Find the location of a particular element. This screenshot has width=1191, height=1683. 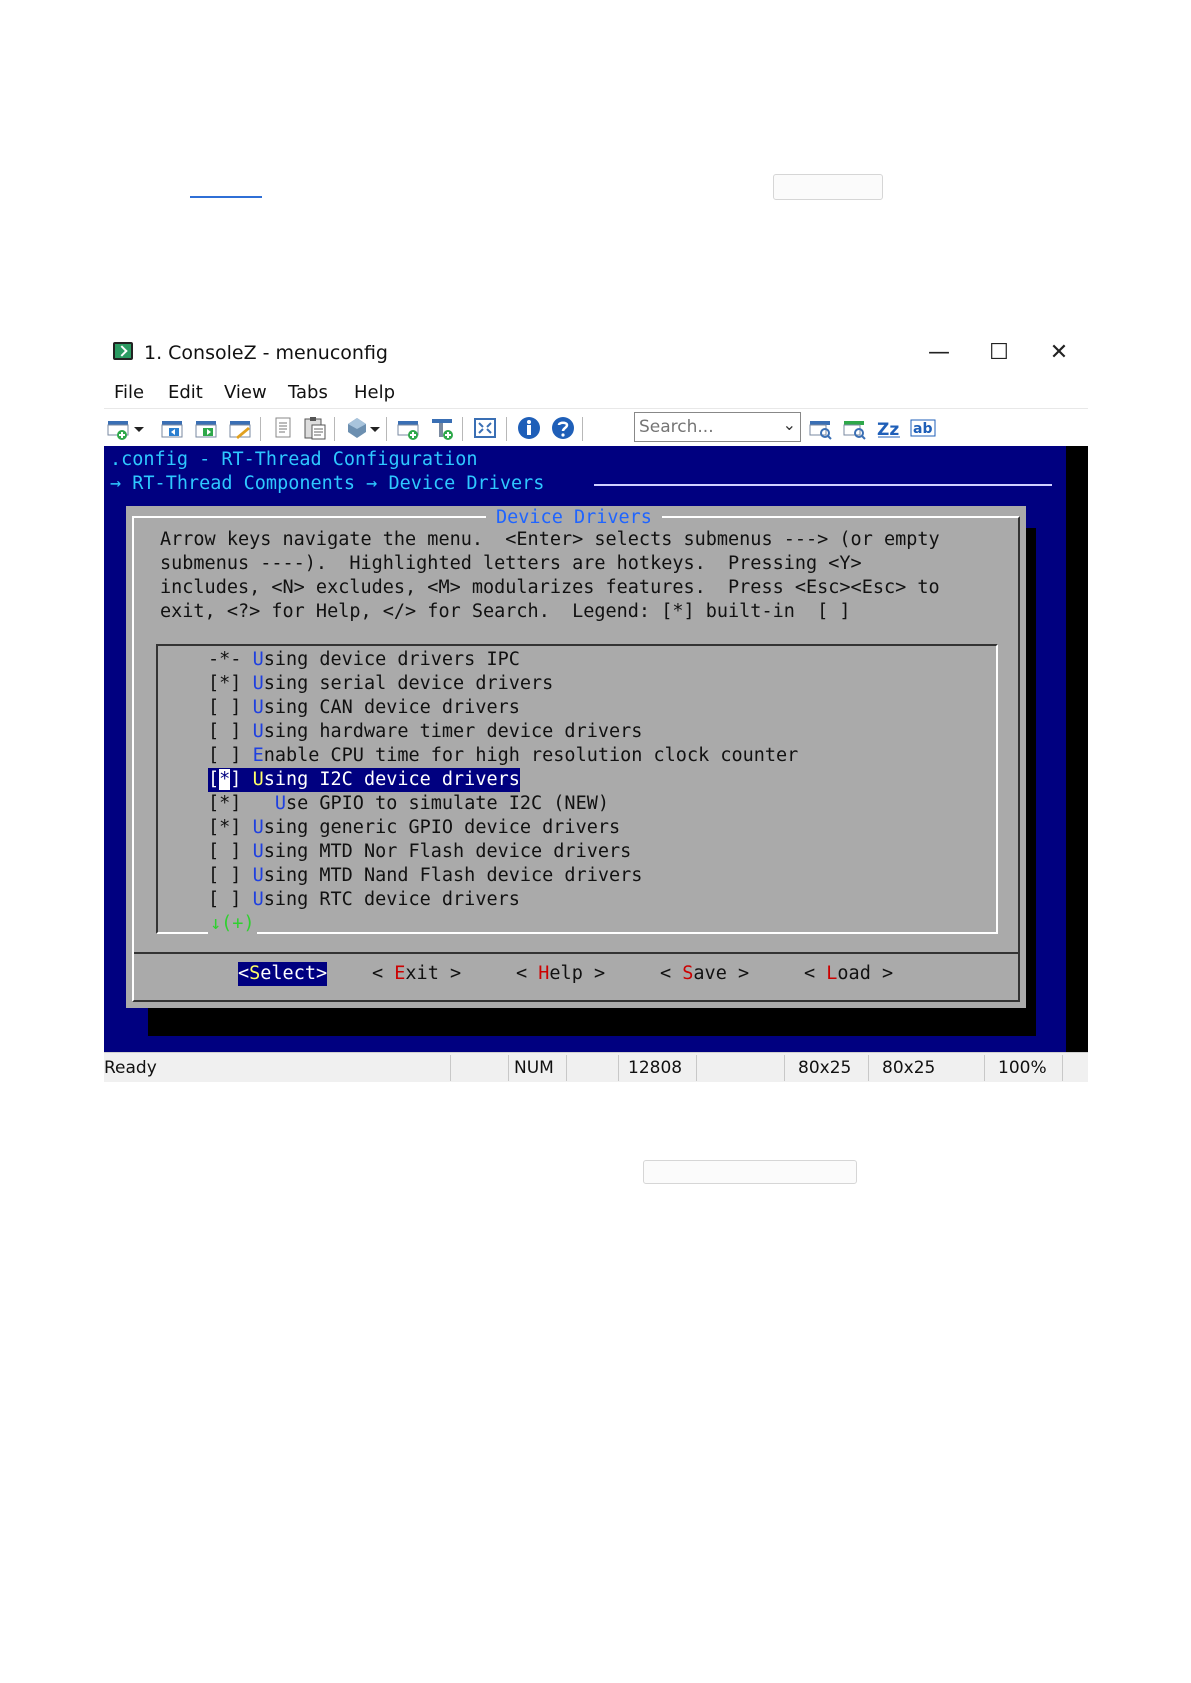

buffer-size: 80x25 is located at coordinates (909, 1068).